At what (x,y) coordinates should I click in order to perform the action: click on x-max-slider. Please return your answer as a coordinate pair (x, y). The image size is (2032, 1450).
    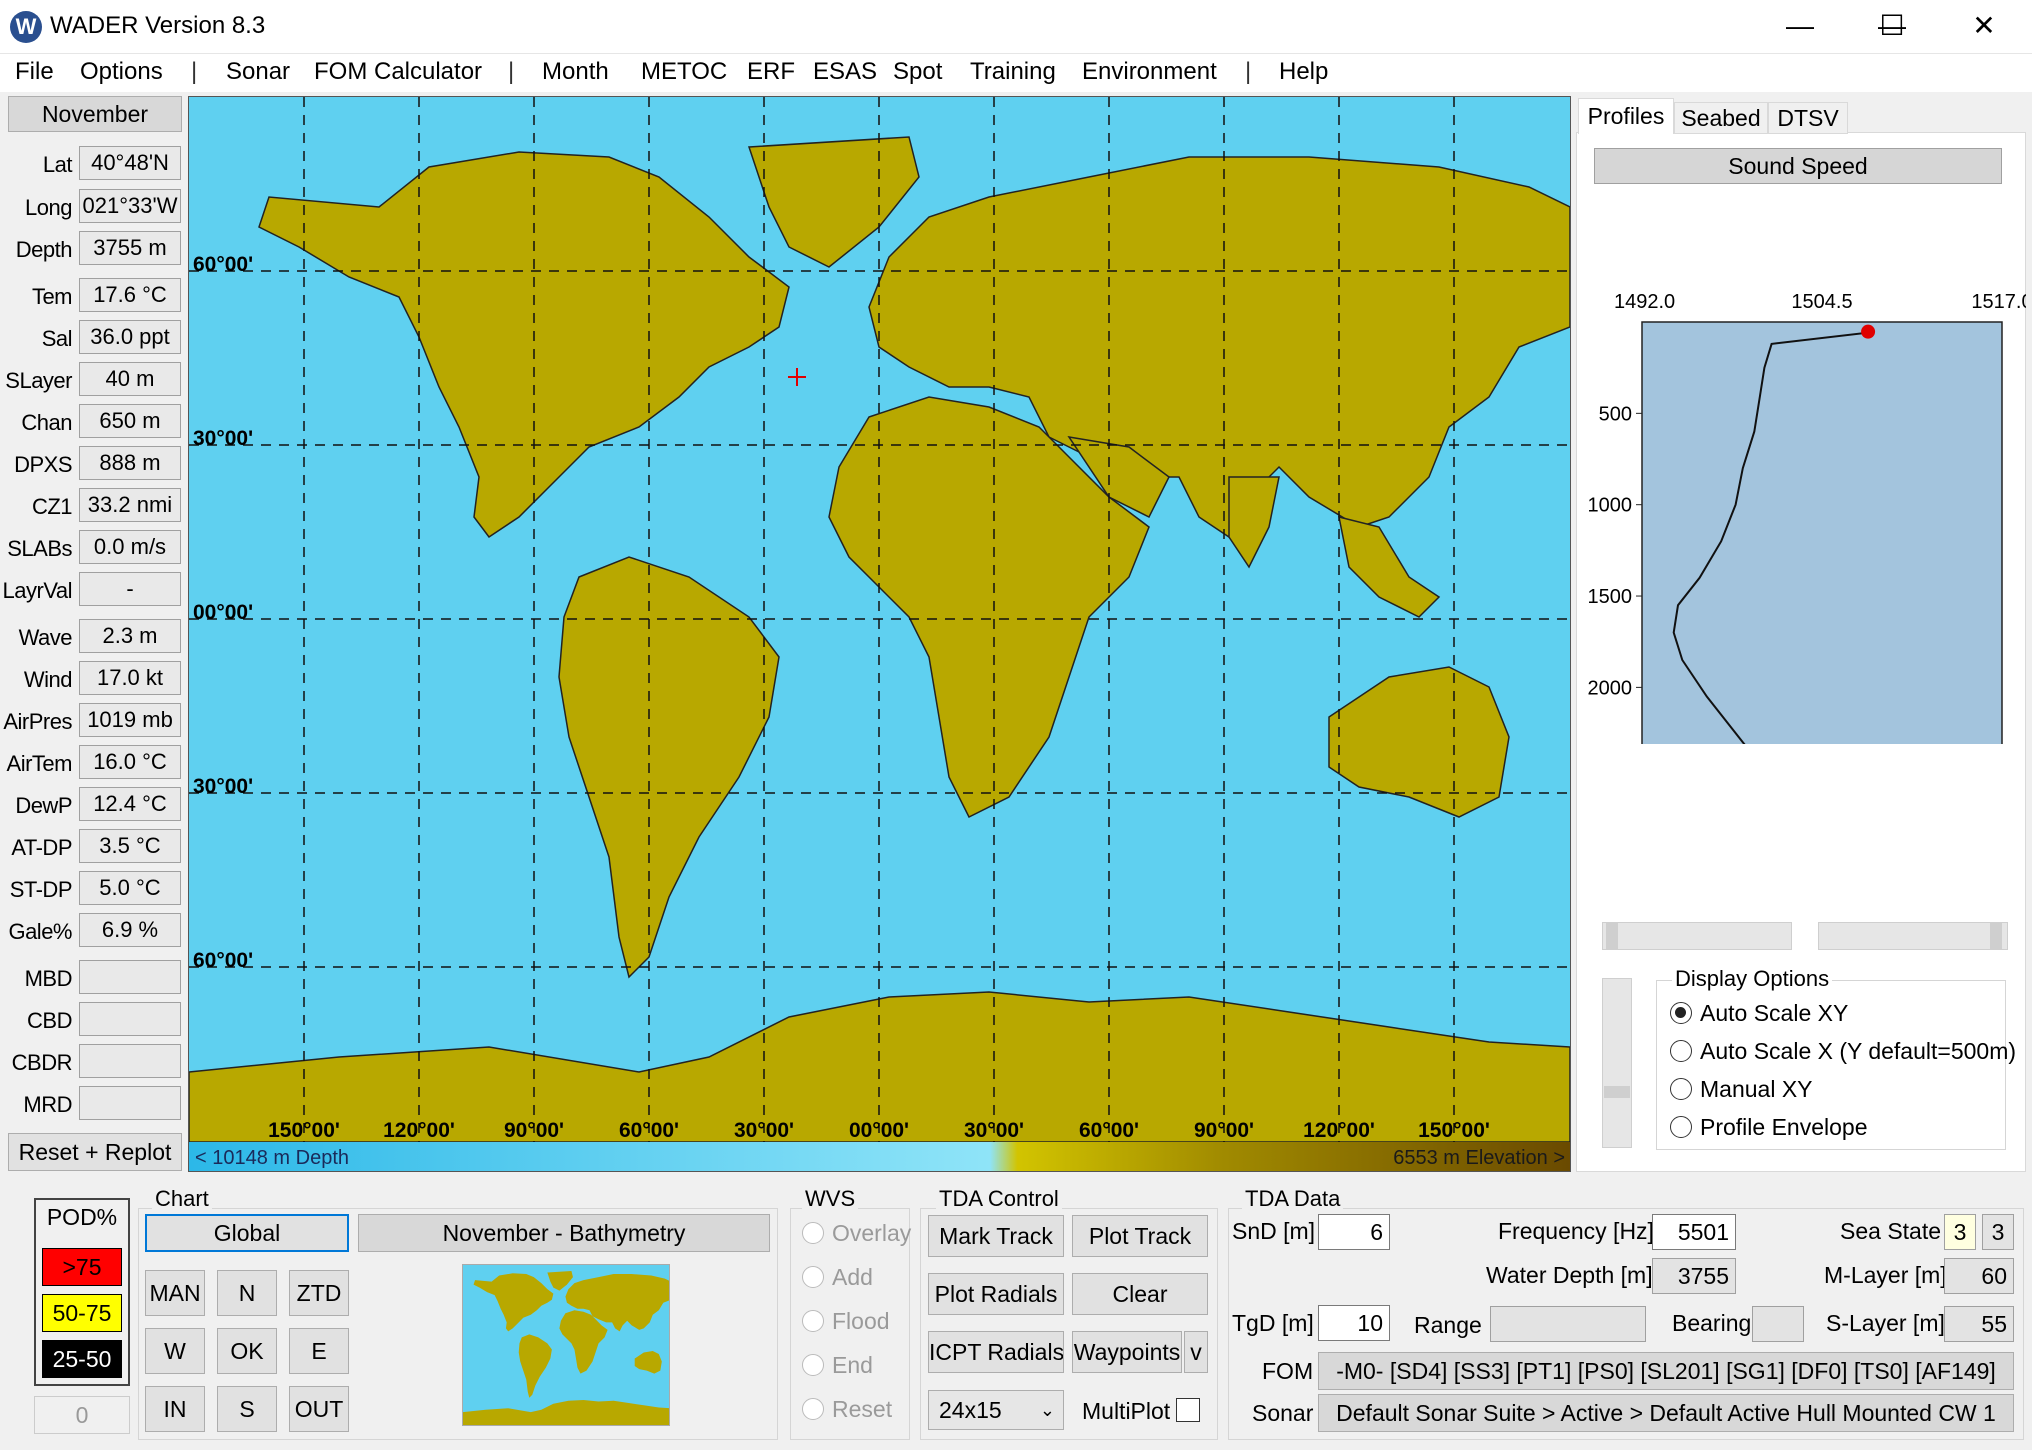
    Looking at the image, I should click on (1913, 936).